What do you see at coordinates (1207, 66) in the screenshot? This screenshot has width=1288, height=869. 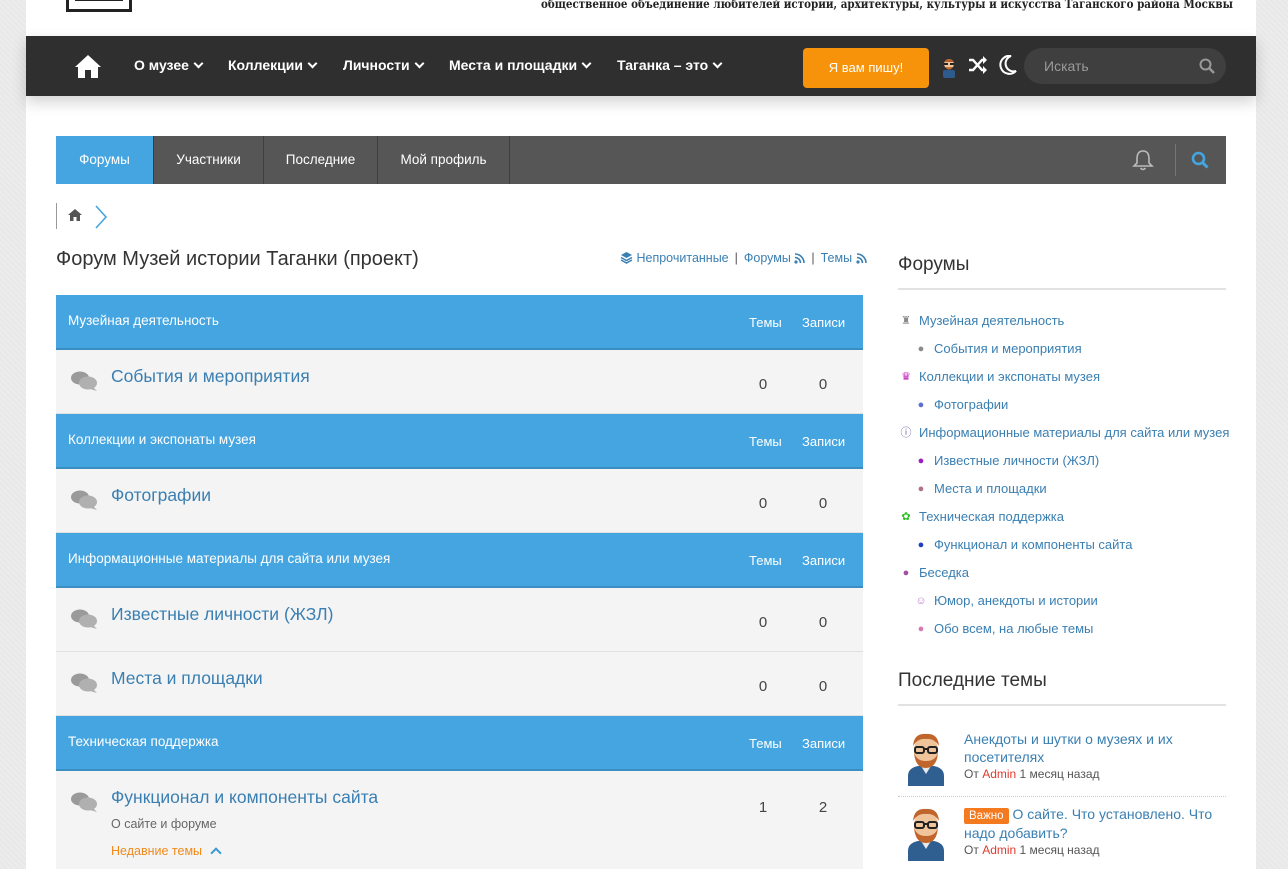 I see `search-icon` at bounding box center [1207, 66].